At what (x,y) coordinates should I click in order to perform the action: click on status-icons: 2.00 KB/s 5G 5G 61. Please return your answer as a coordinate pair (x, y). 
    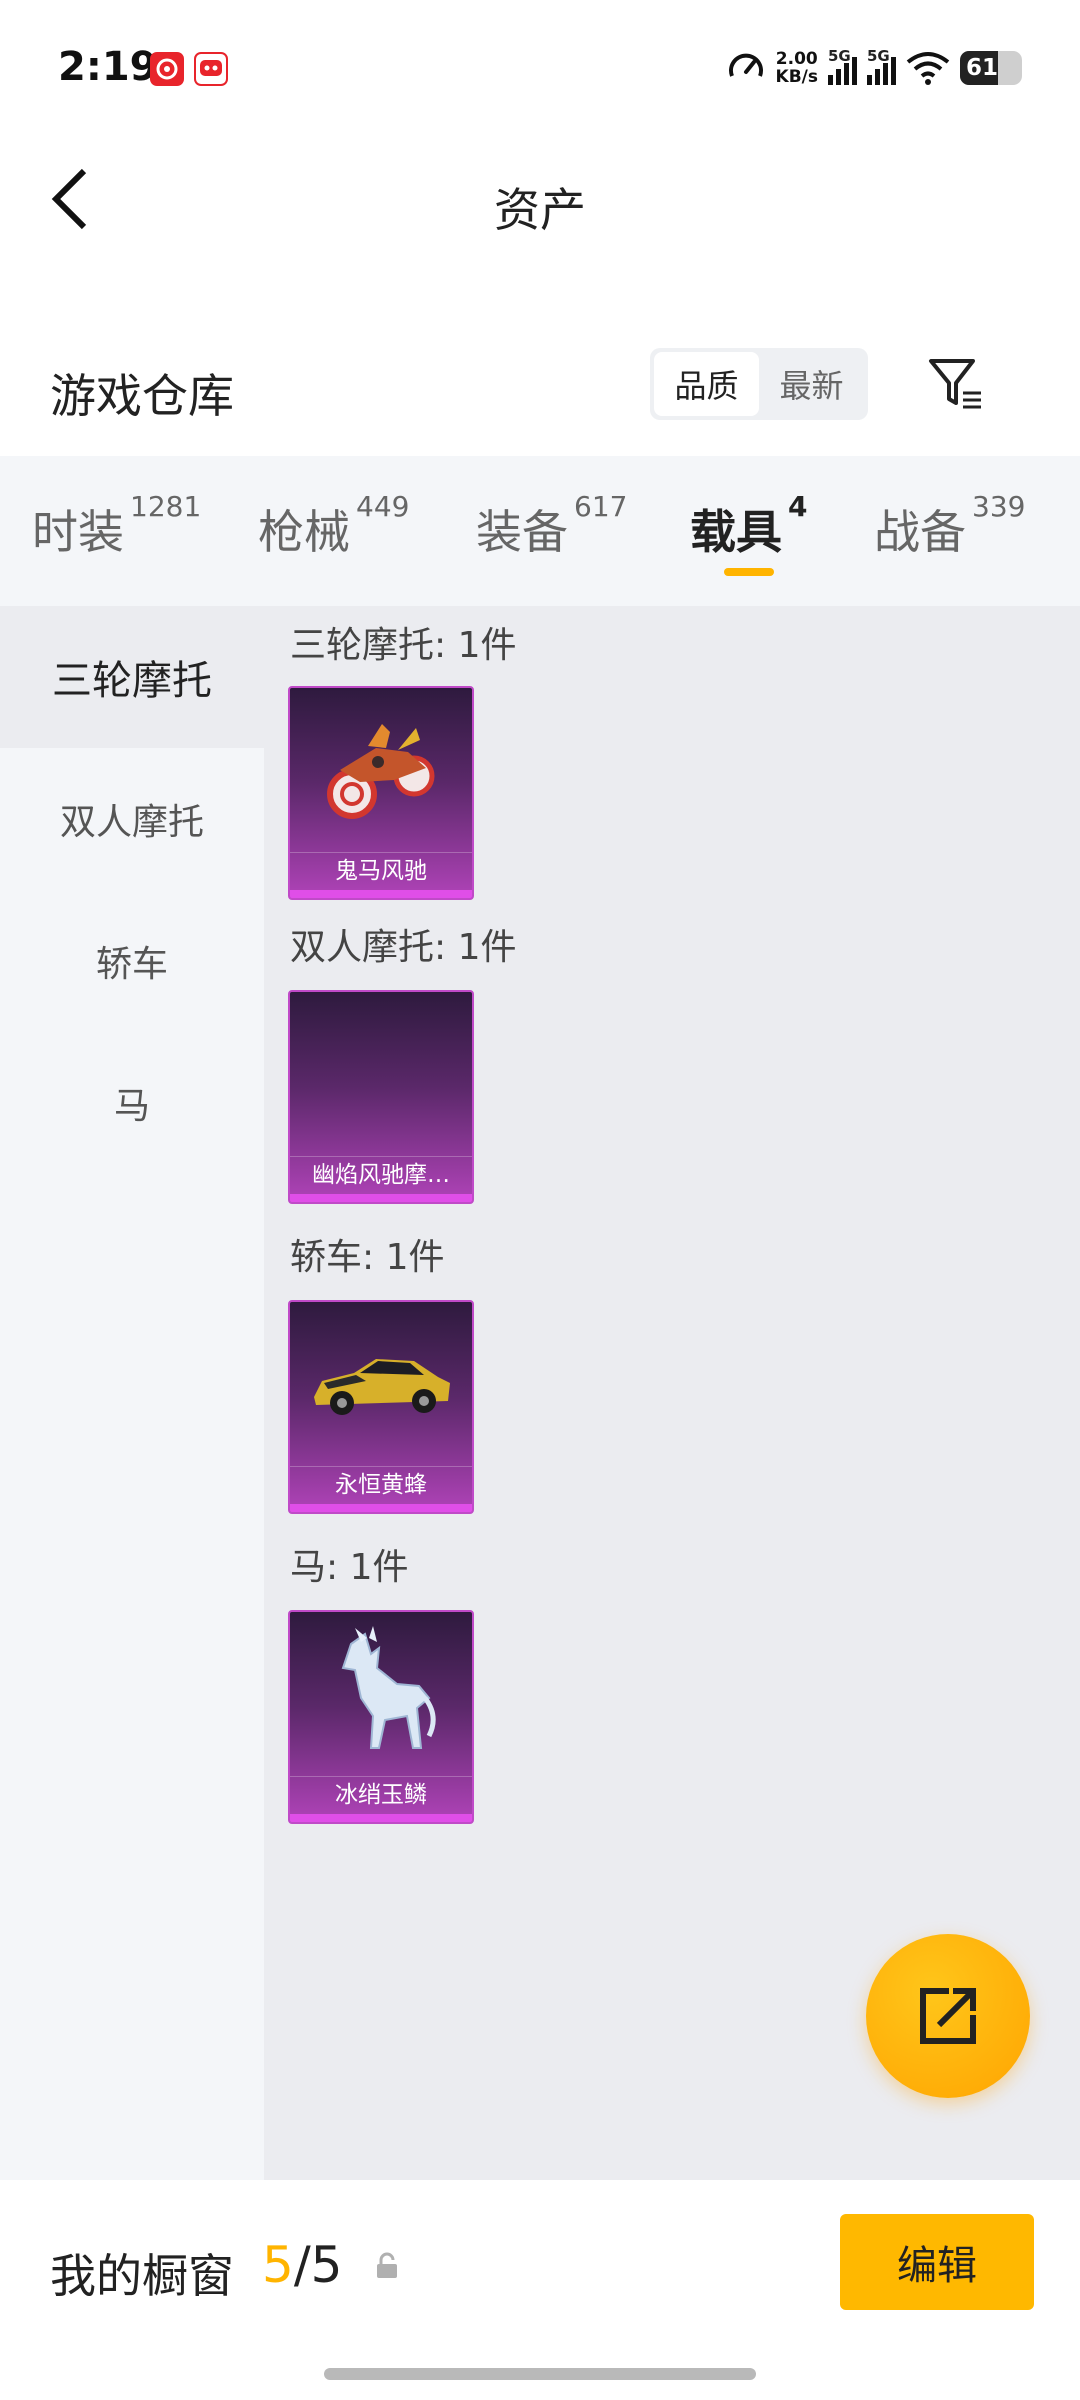
    Looking at the image, I should click on (874, 68).